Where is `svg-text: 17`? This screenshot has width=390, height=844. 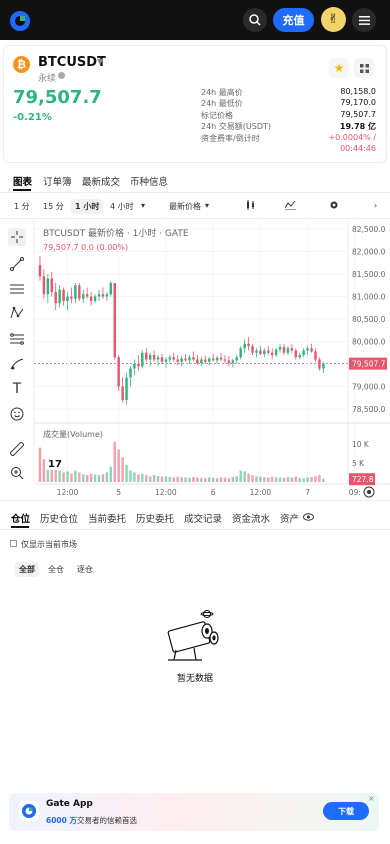
svg-text: 17 is located at coordinates (55, 464).